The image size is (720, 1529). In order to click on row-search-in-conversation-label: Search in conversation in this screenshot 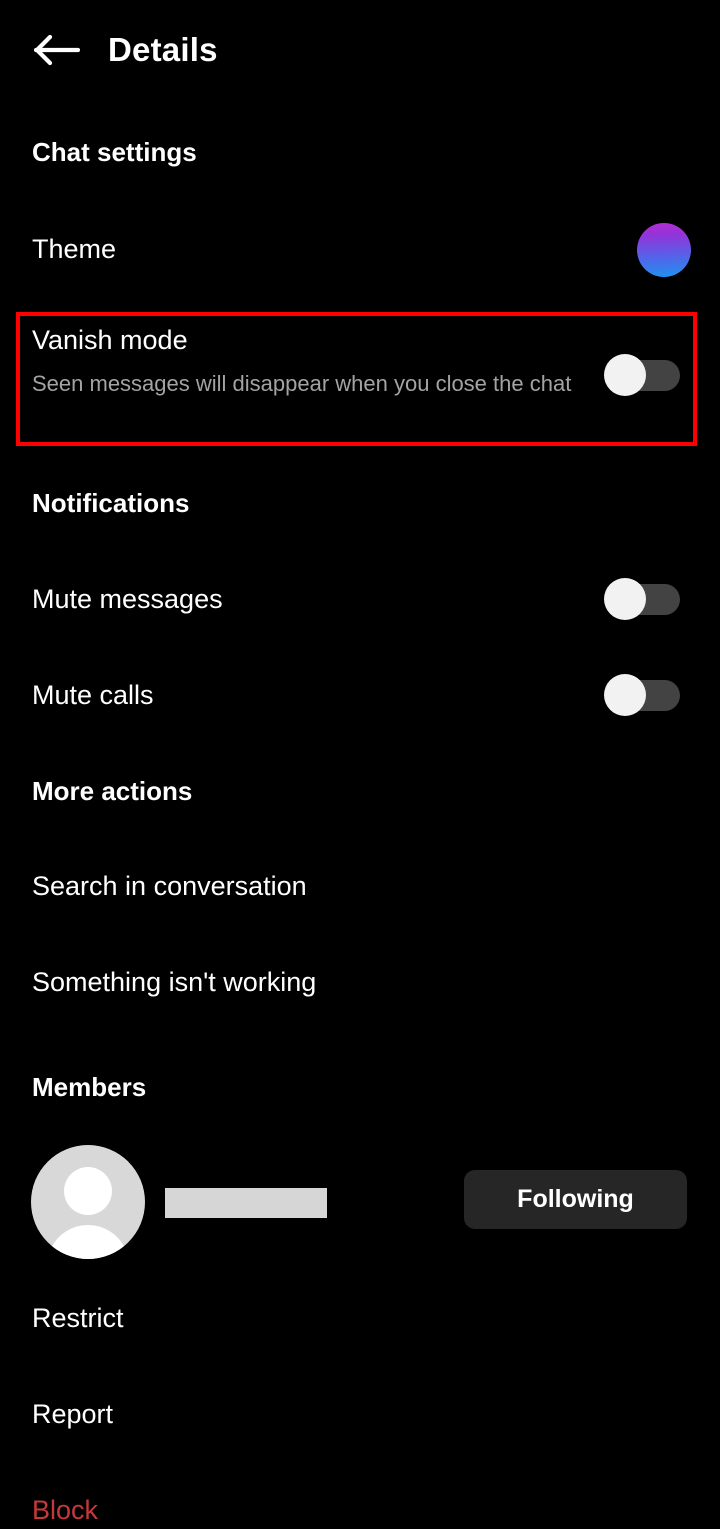, I will do `click(169, 886)`.